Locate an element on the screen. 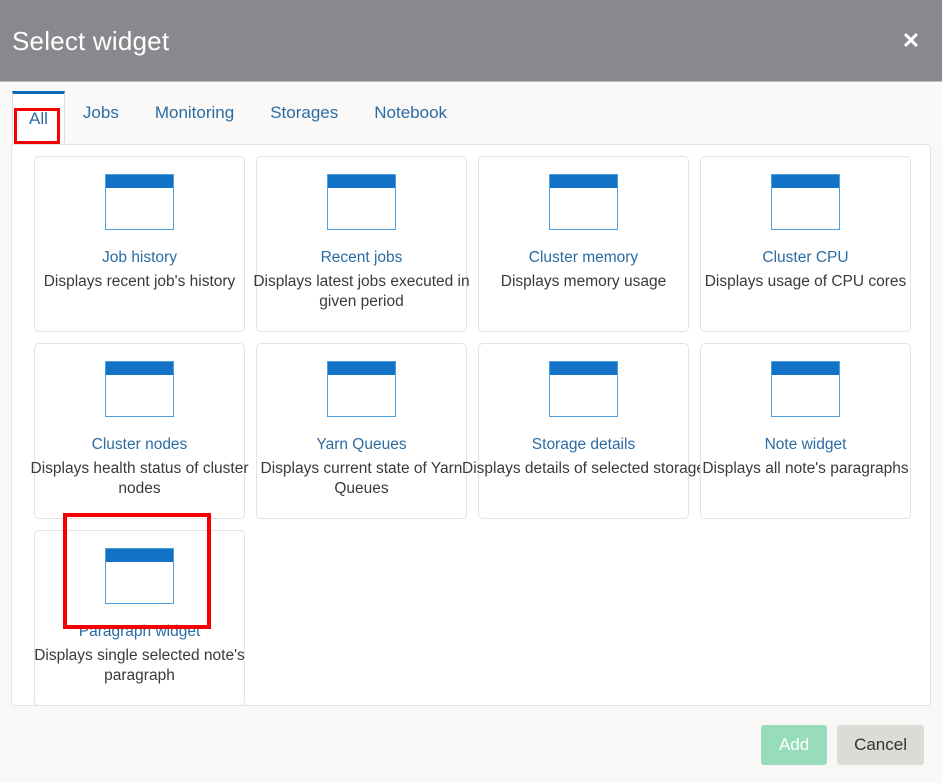  page-title: Select widget is located at coordinates (91, 40).